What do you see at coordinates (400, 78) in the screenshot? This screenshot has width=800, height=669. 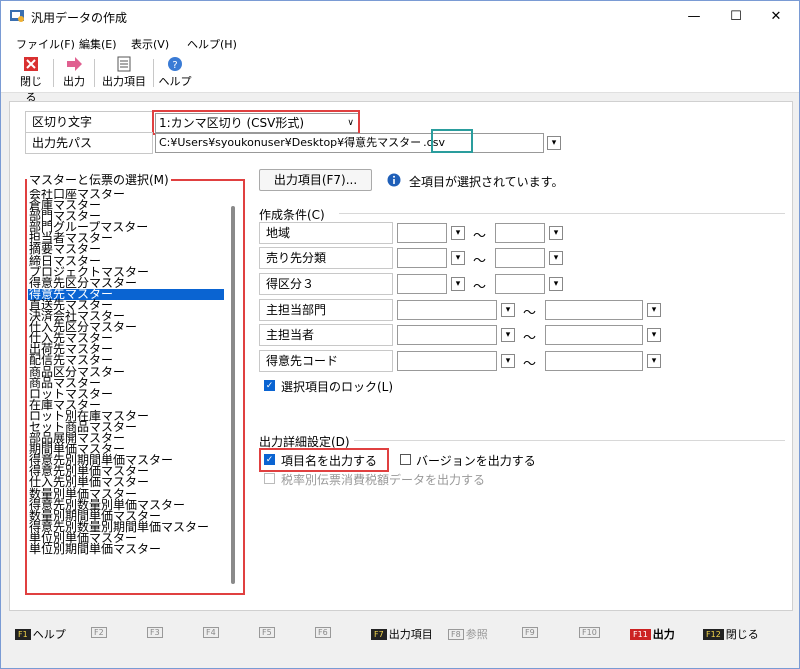 I see `toolbar: 閉じる 出力 出力項目 ? ヘルプ` at bounding box center [400, 78].